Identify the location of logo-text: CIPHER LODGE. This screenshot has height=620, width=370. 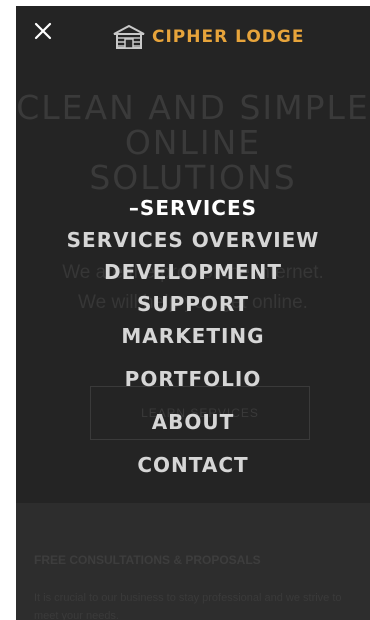
(228, 37).